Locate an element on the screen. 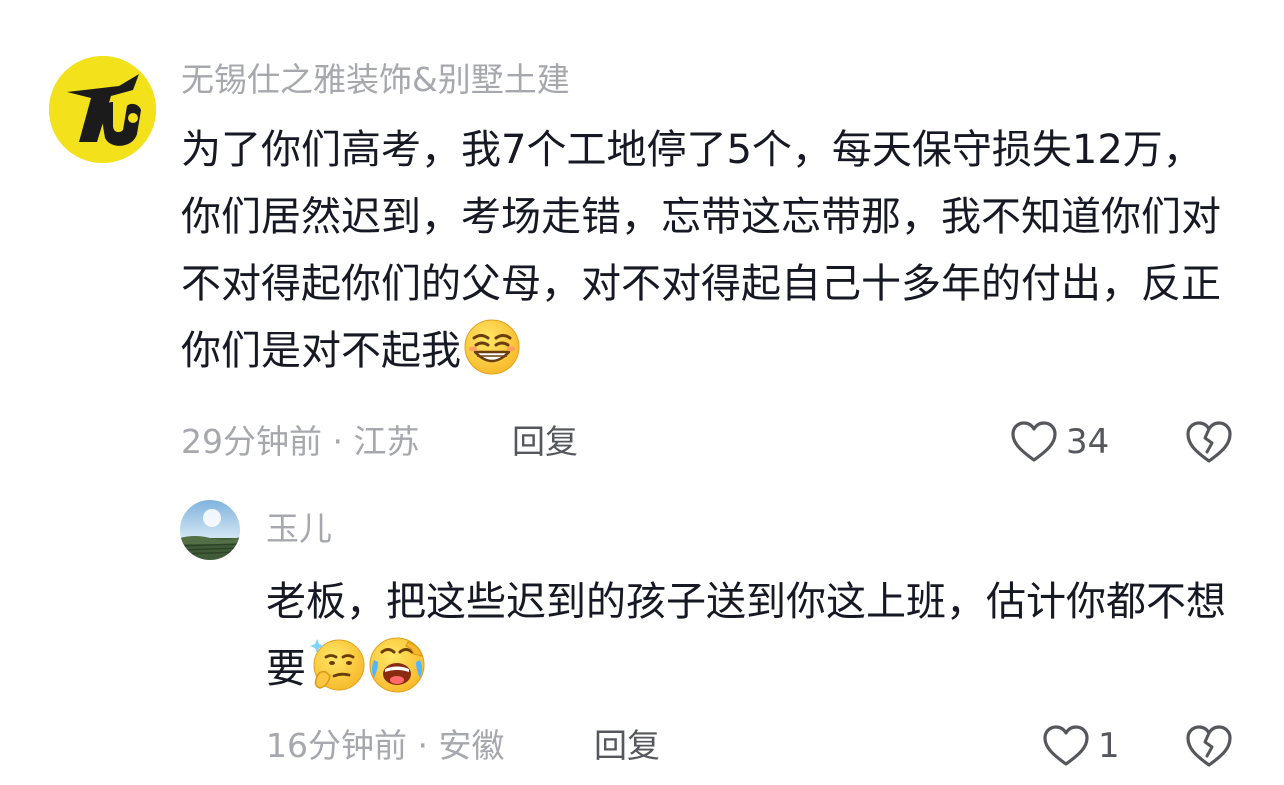 The width and height of the screenshot is (1284, 785). like-button: 34 is located at coordinates (1059, 442).